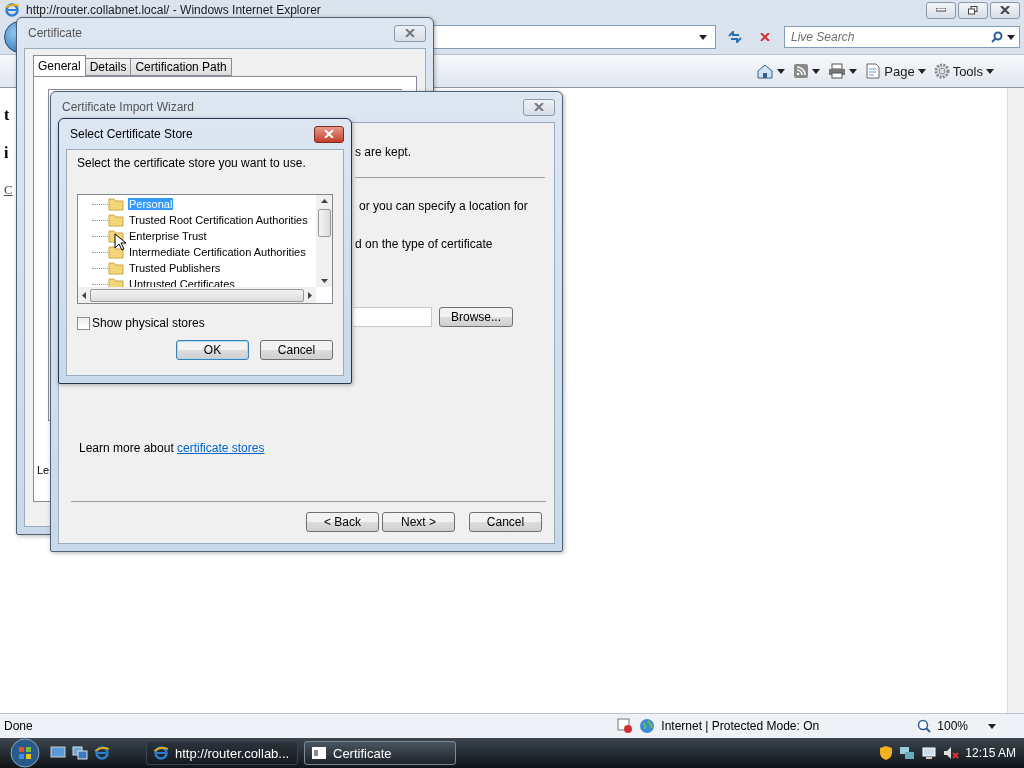 Image resolution: width=1024 pixels, height=768 pixels. I want to click on minimize-icon, so click(941, 10).